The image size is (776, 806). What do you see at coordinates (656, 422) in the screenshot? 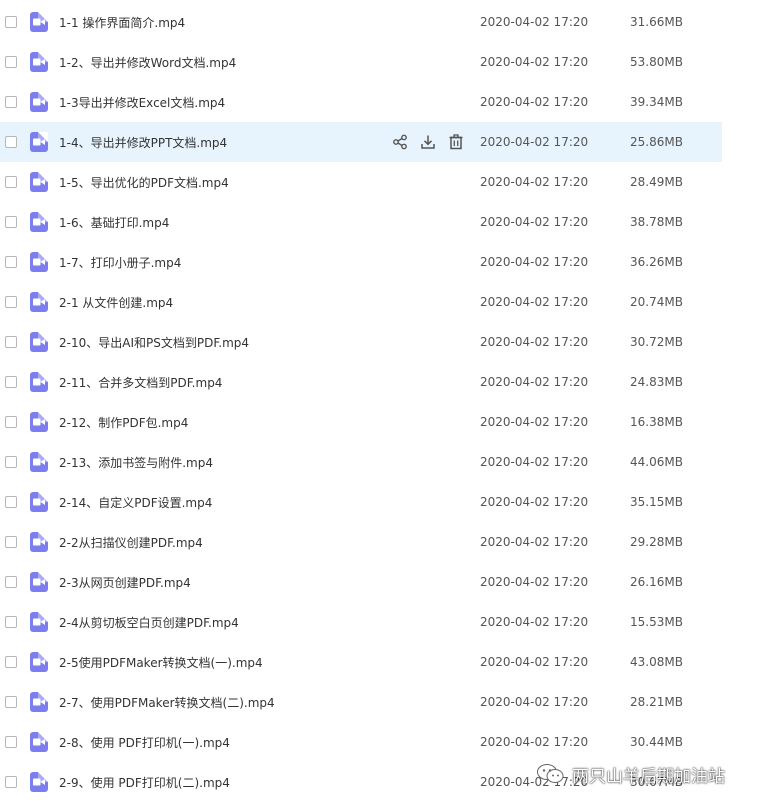
I see `file-size: 16.38MB` at bounding box center [656, 422].